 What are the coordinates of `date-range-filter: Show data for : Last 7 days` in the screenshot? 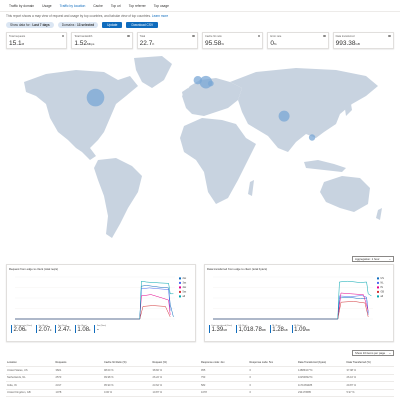 It's located at (30, 25).